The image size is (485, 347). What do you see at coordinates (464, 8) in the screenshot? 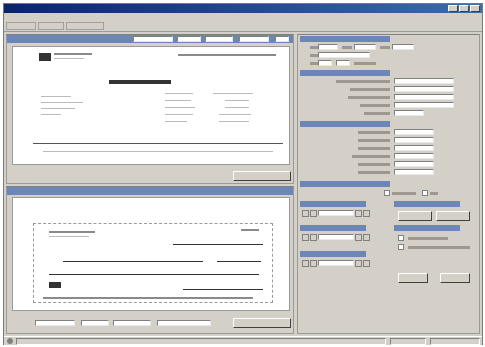
I see `maximize-button` at bounding box center [464, 8].